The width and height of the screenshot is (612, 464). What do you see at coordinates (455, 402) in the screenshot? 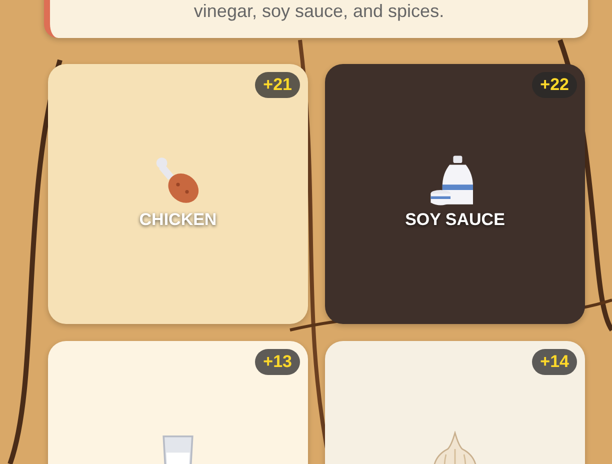
I see `ingredient-card: +14` at bounding box center [455, 402].